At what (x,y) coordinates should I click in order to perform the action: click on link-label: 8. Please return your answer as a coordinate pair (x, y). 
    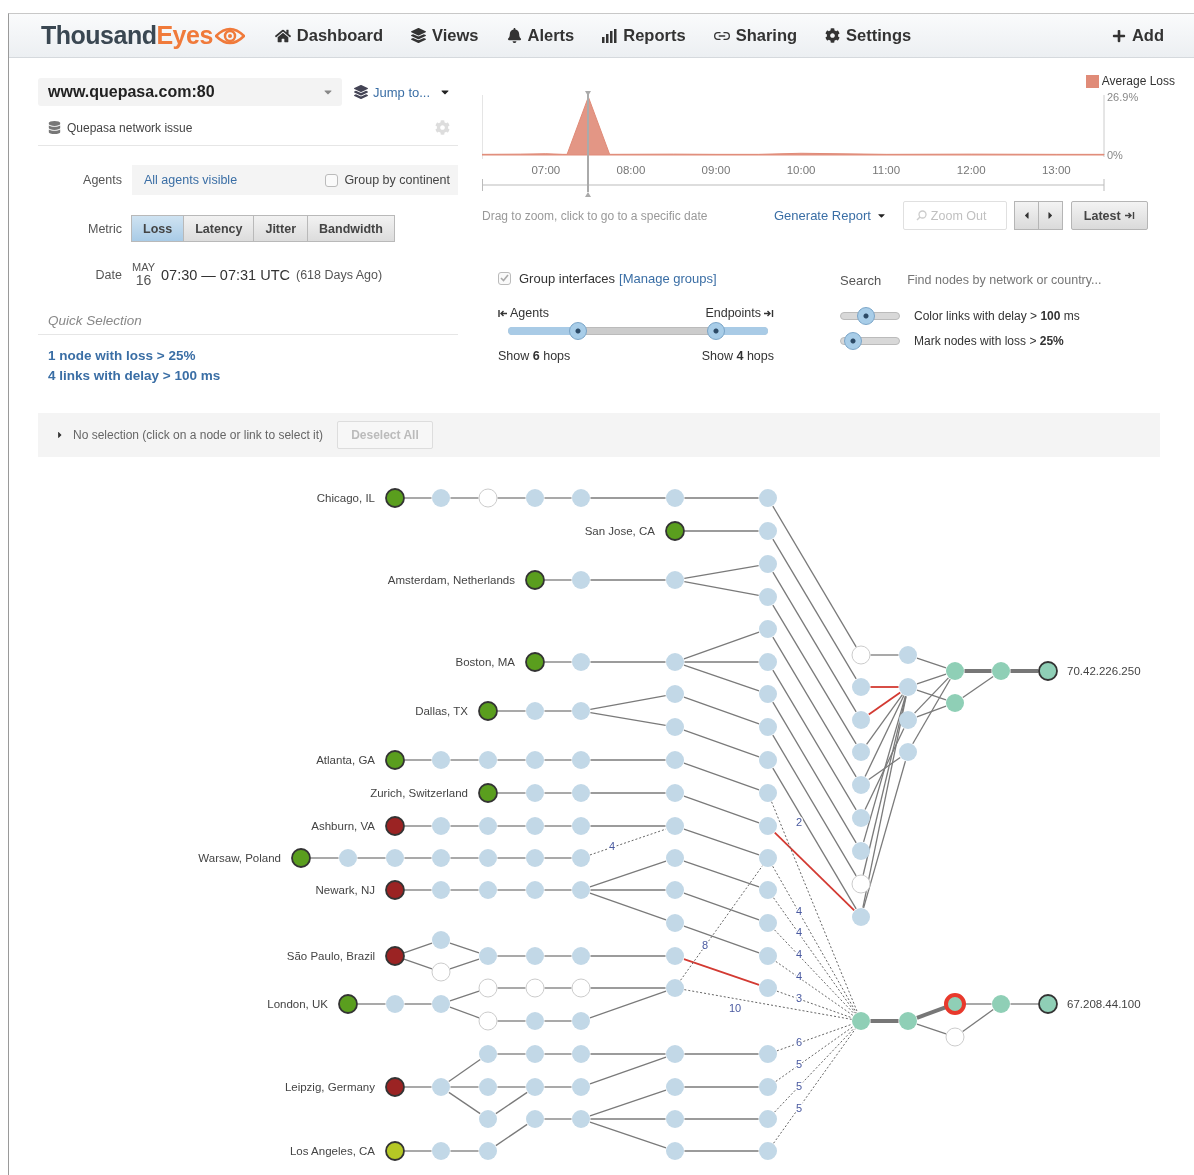
    Looking at the image, I should click on (705, 945).